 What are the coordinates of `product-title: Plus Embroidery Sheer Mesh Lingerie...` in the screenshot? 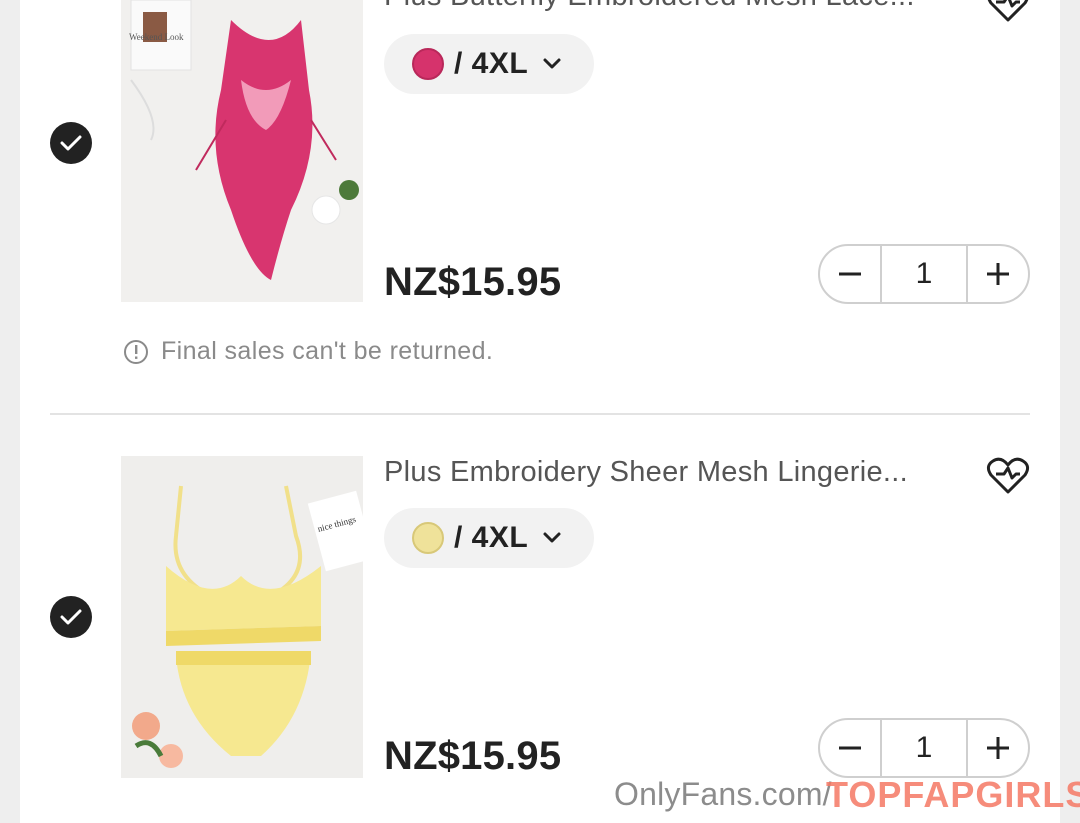 It's located at (674, 472).